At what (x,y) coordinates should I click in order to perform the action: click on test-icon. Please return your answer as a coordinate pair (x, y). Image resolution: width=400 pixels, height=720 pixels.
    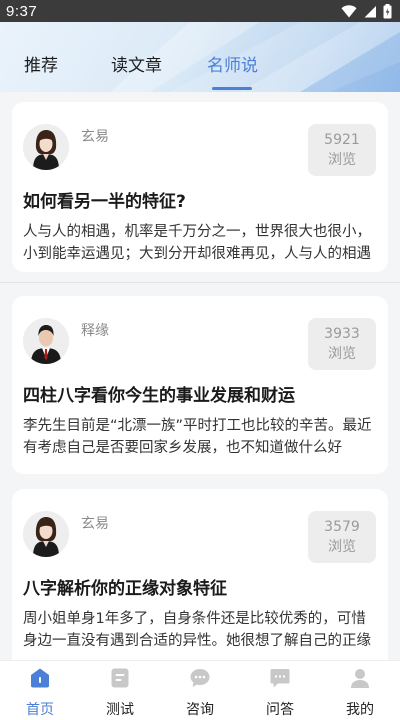
    Looking at the image, I should click on (120, 678).